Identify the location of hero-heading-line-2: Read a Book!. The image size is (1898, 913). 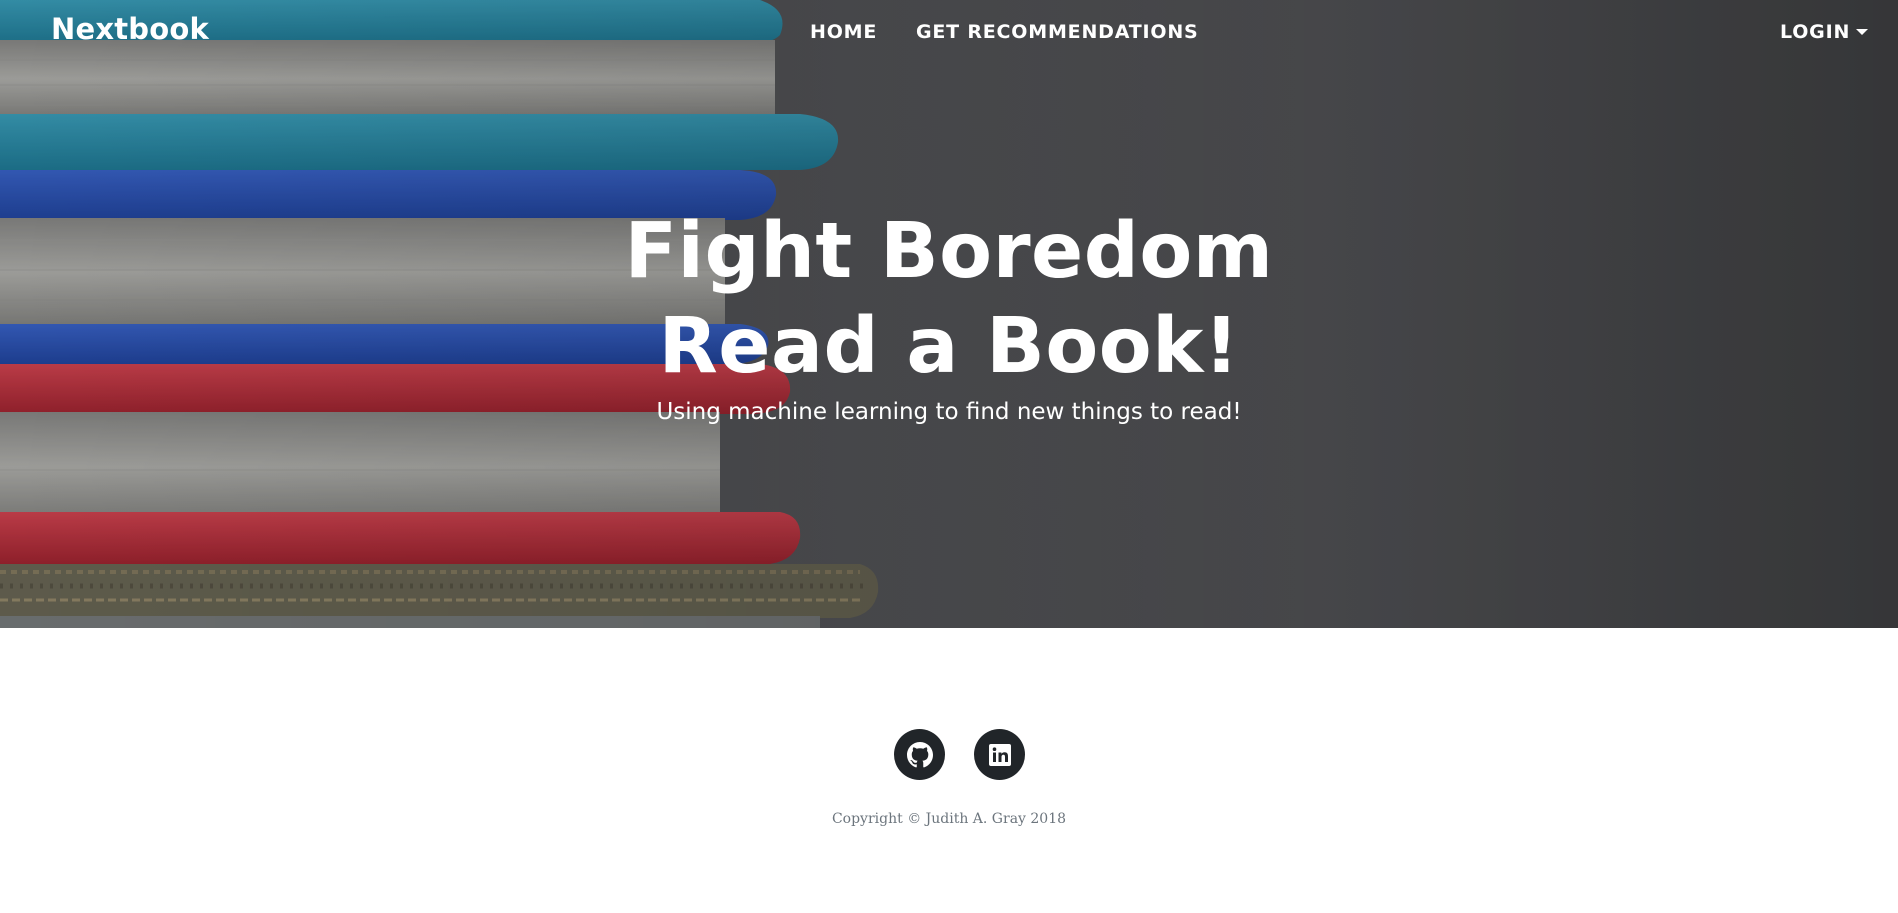
(949, 346).